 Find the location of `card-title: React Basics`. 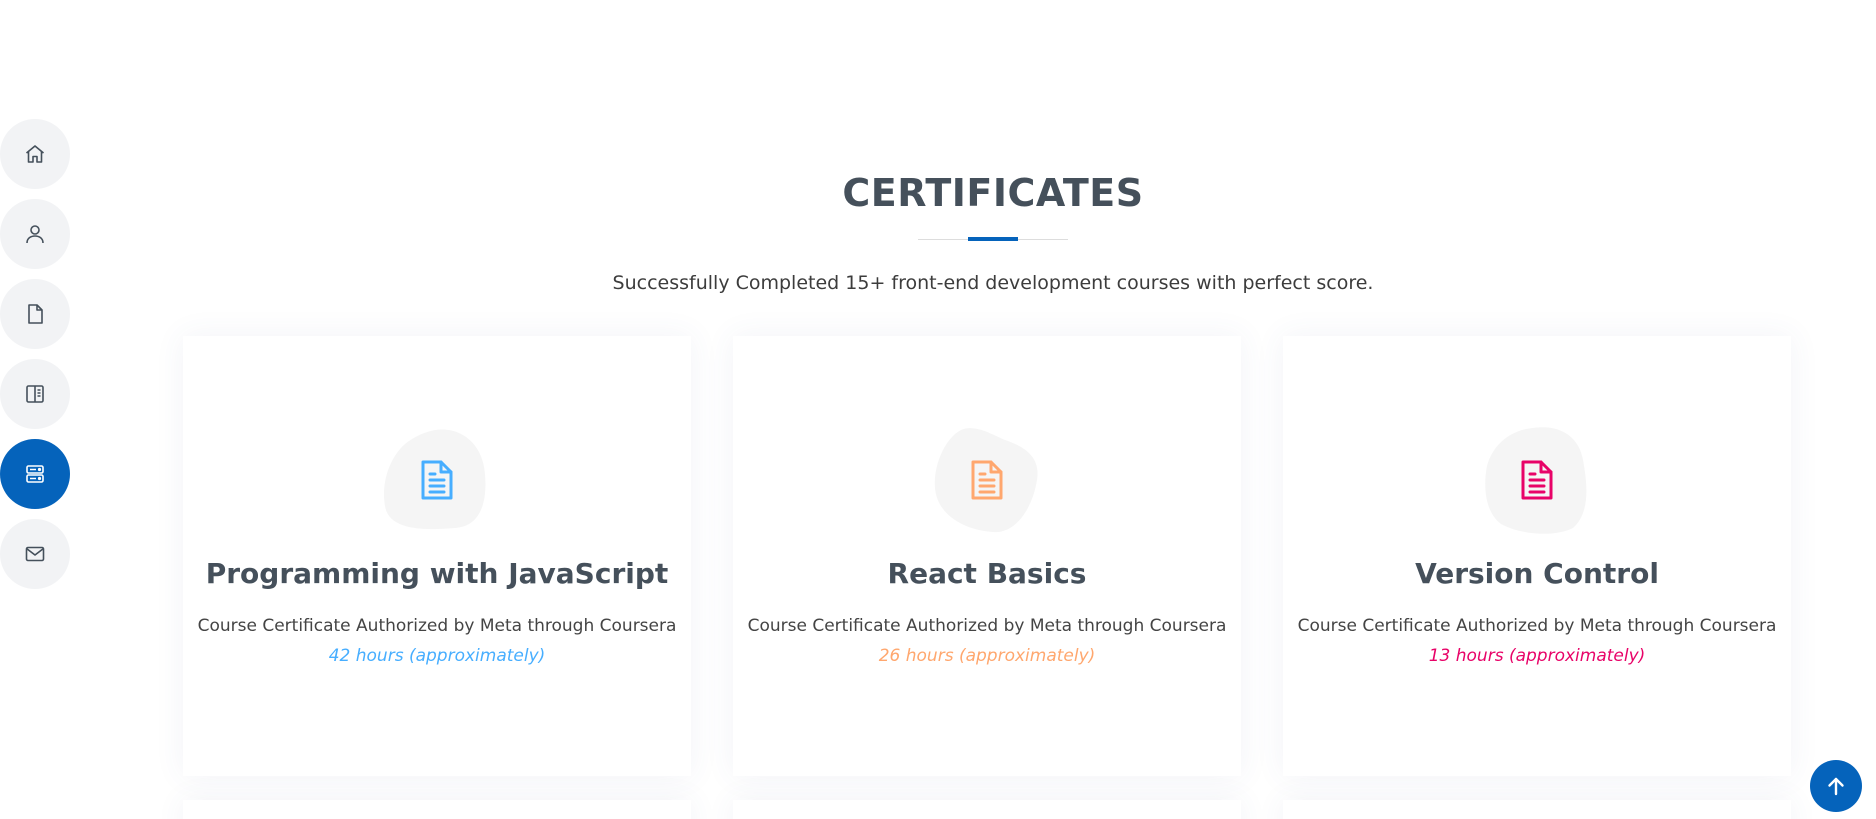

card-title: React Basics is located at coordinates (987, 573).